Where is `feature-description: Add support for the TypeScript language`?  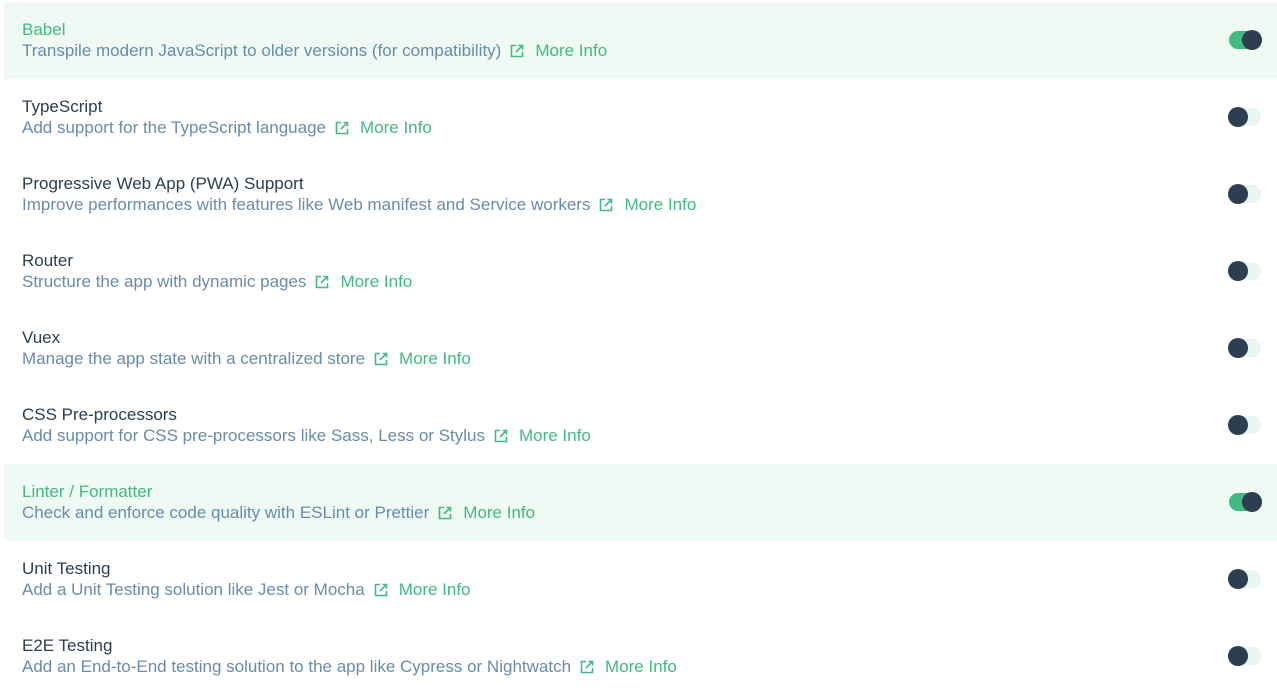
feature-description: Add support for the TypeScript language is located at coordinates (174, 127).